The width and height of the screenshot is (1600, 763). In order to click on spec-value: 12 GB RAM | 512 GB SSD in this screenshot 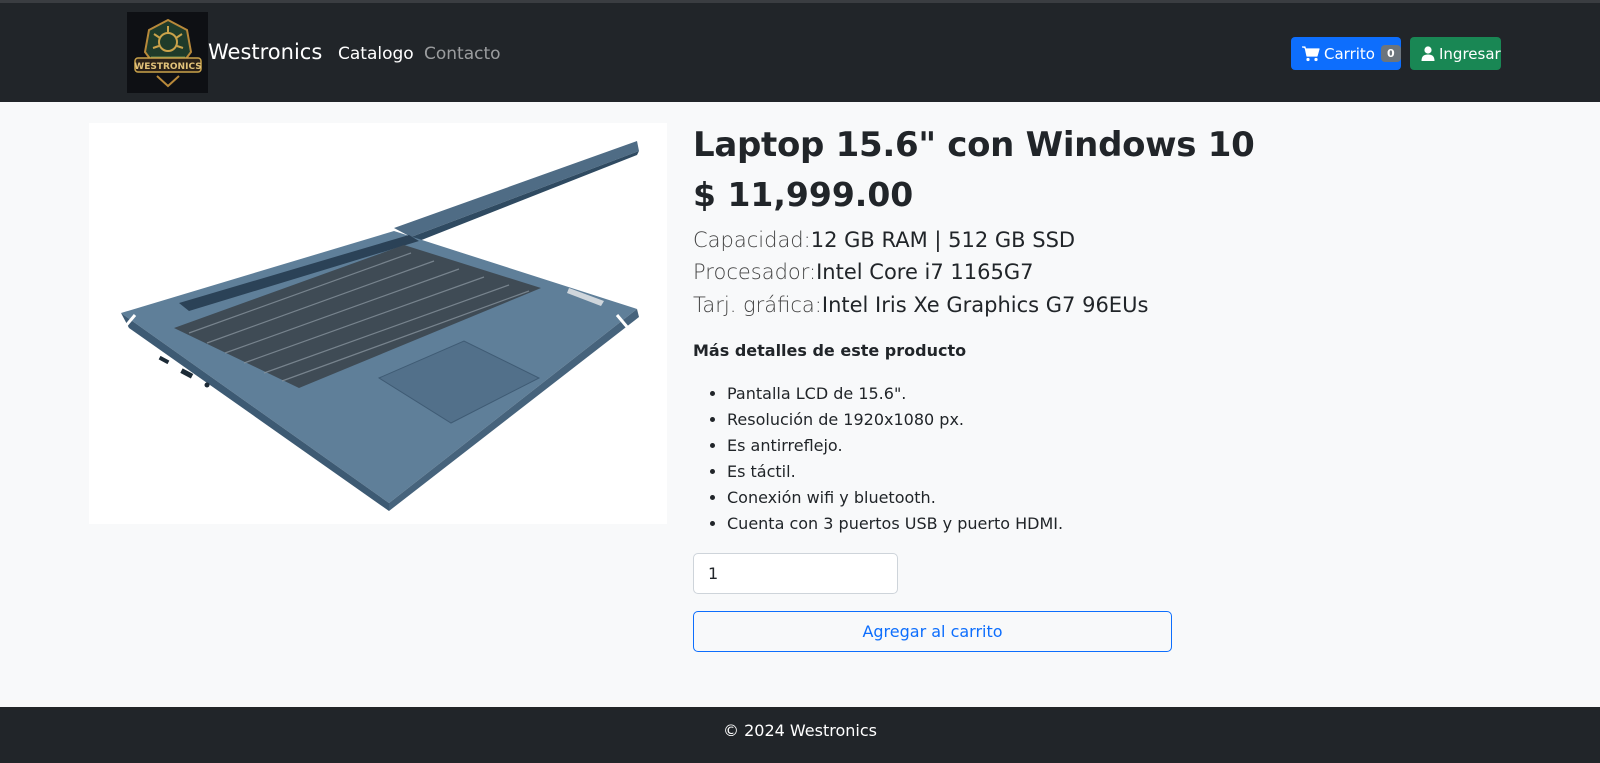, I will do `click(943, 240)`.